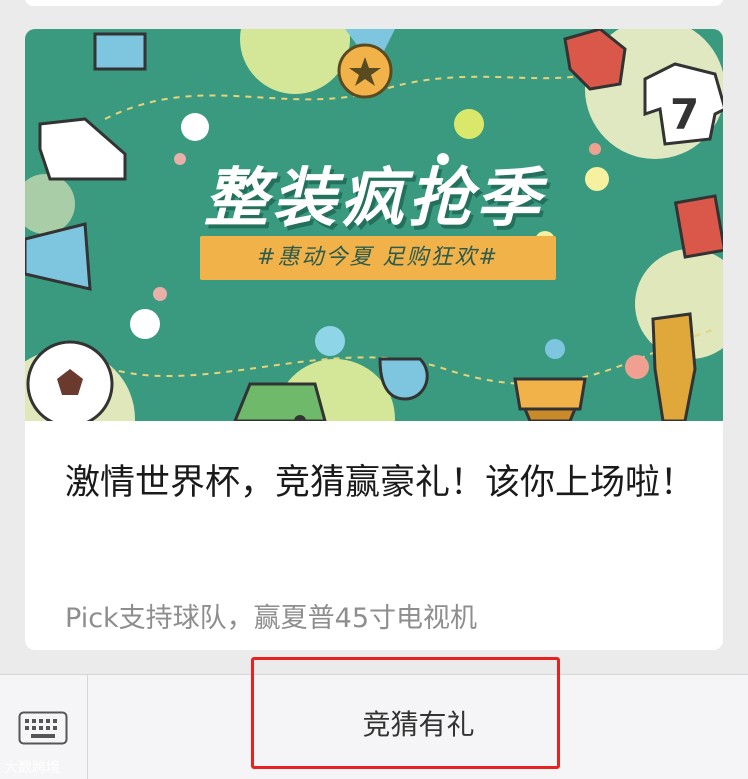  Describe the element at coordinates (405, 713) in the screenshot. I see `highlight-box` at that location.